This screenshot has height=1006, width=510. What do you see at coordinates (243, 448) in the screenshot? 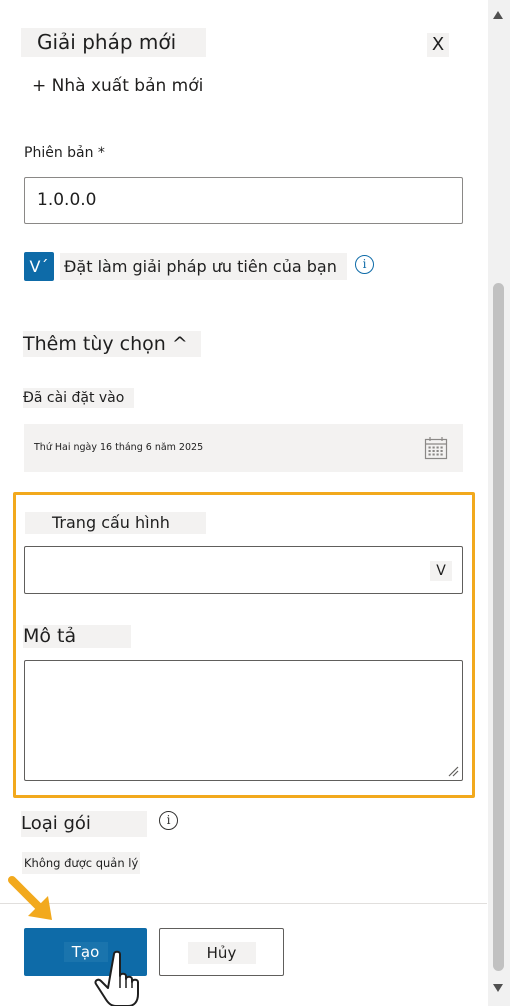
I see `installed-on-date-field: Thứ Hai ngày 16 tháng 6 năm 2025` at bounding box center [243, 448].